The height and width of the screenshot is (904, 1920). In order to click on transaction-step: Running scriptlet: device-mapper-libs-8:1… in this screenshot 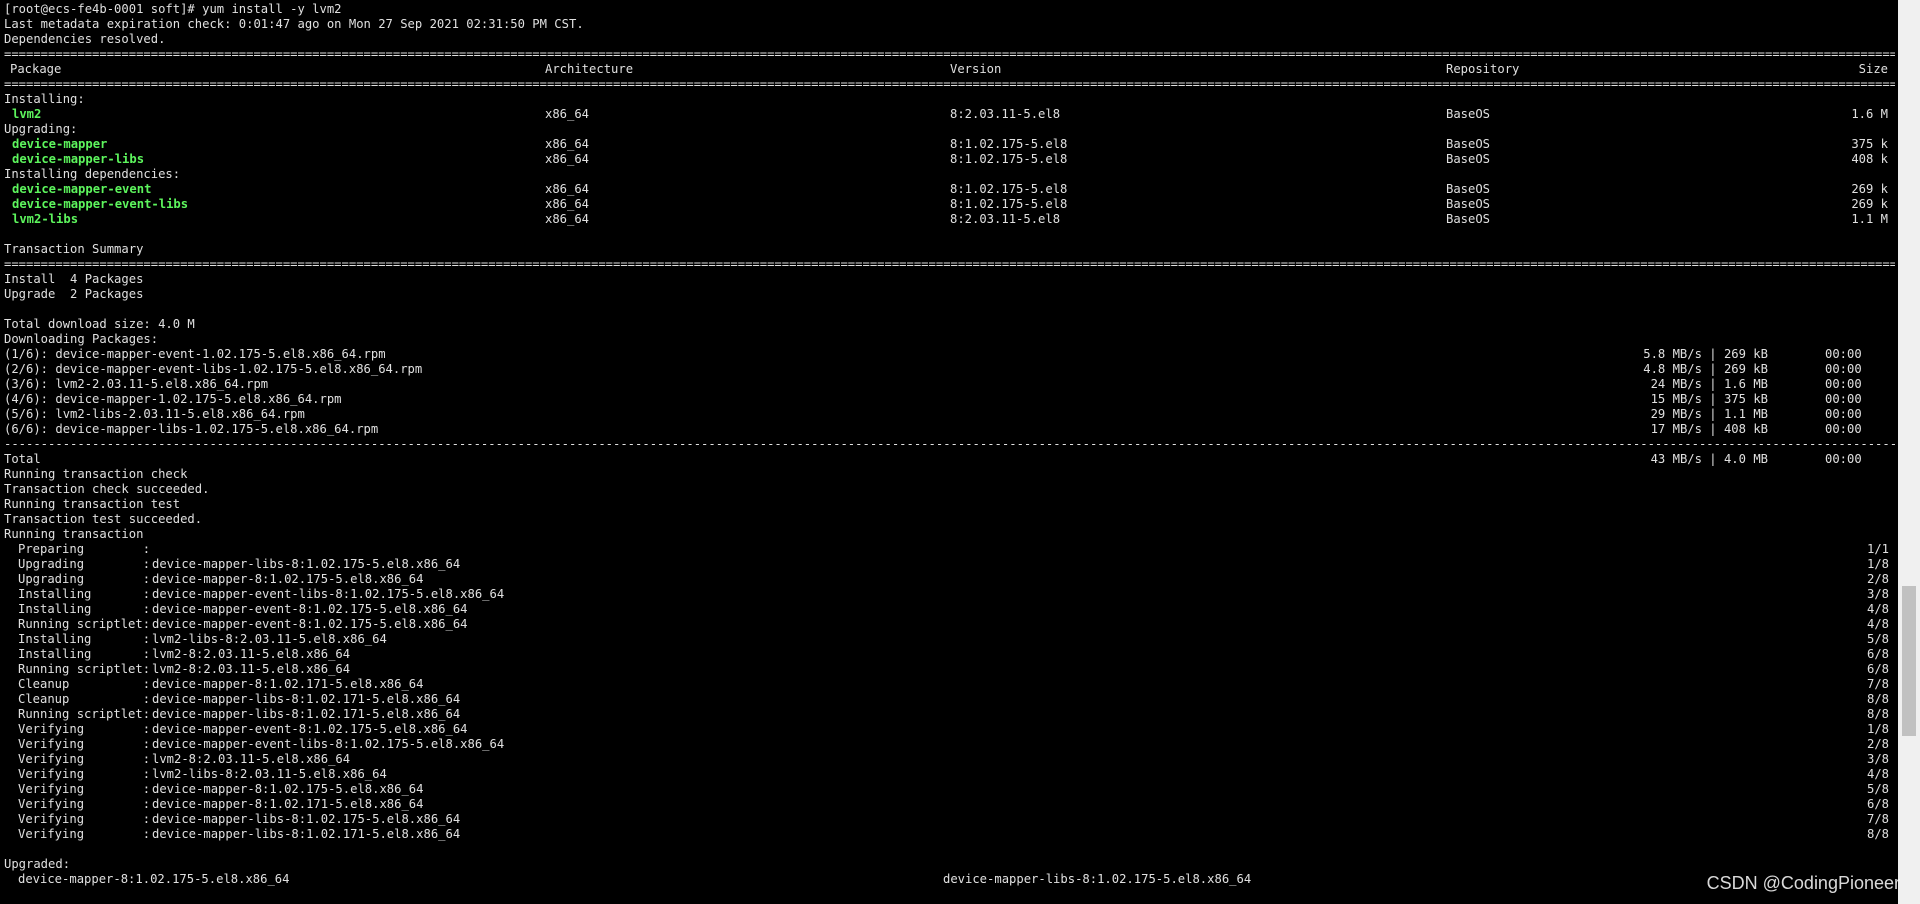, I will do `click(949, 714)`.